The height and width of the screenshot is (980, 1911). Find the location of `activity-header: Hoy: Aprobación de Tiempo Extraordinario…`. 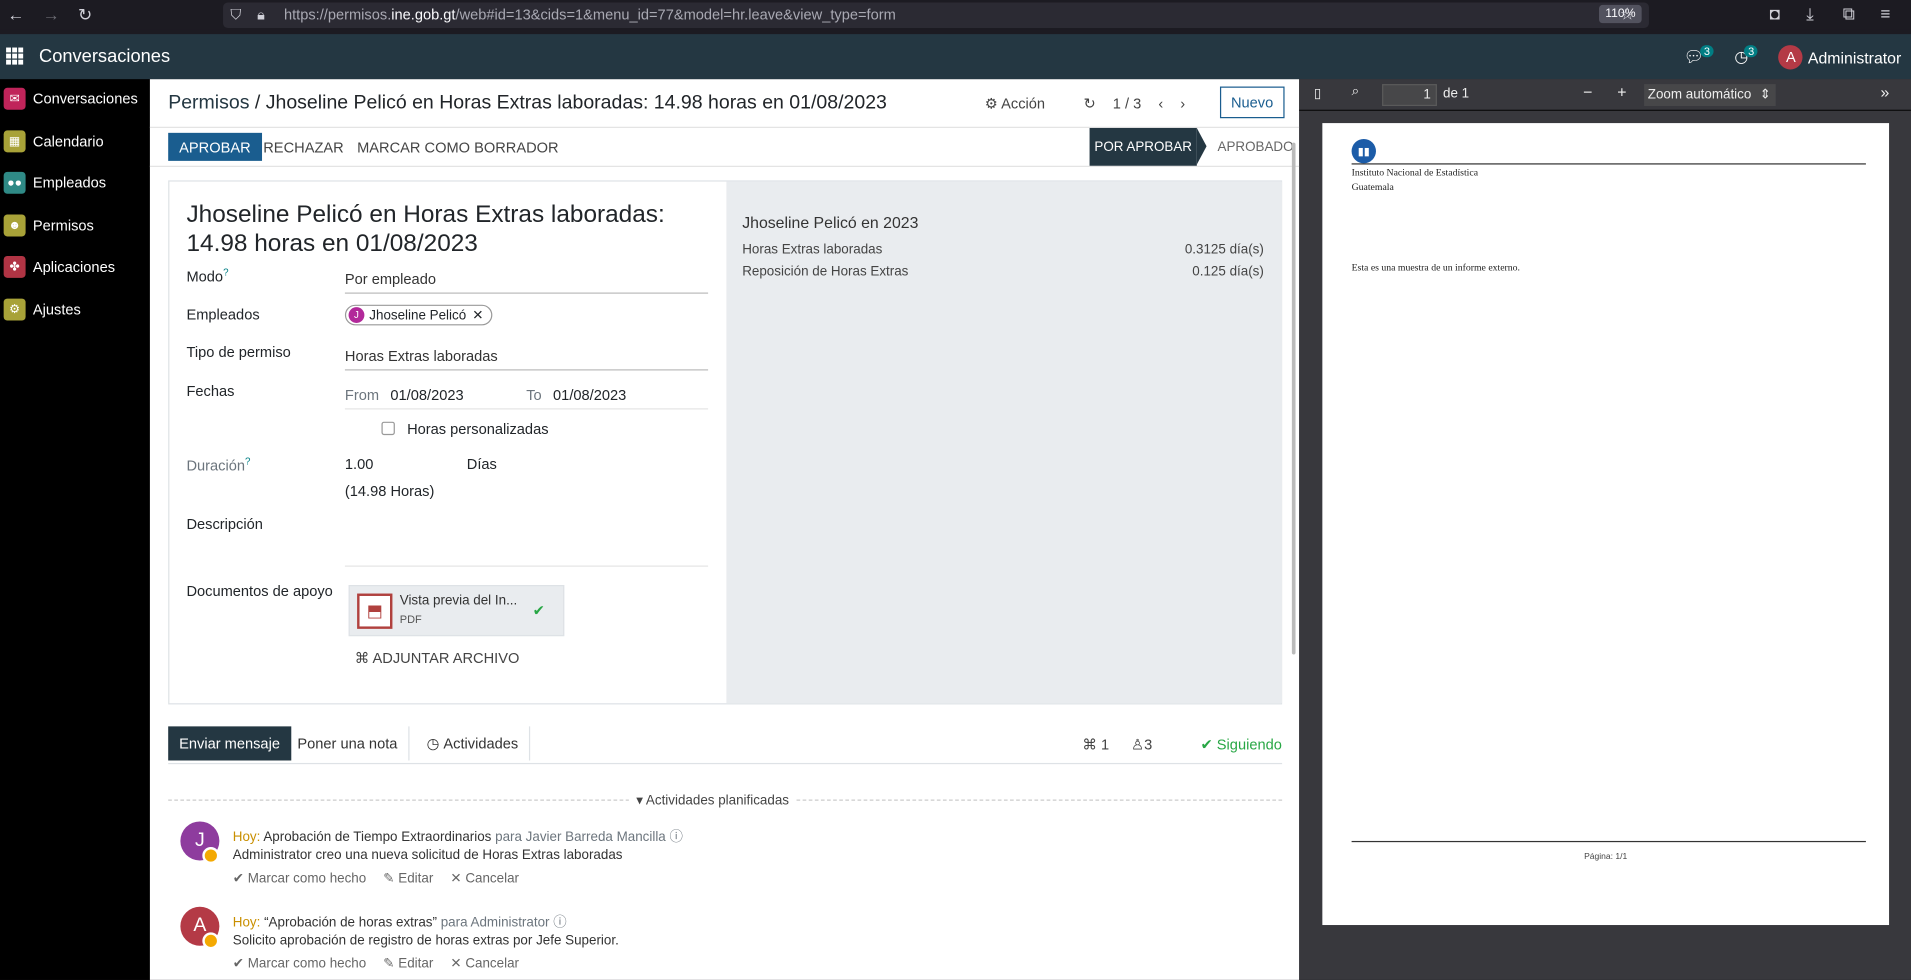

activity-header: Hoy: Aprobación de Tiempo Extraordinario… is located at coordinates (457, 837).